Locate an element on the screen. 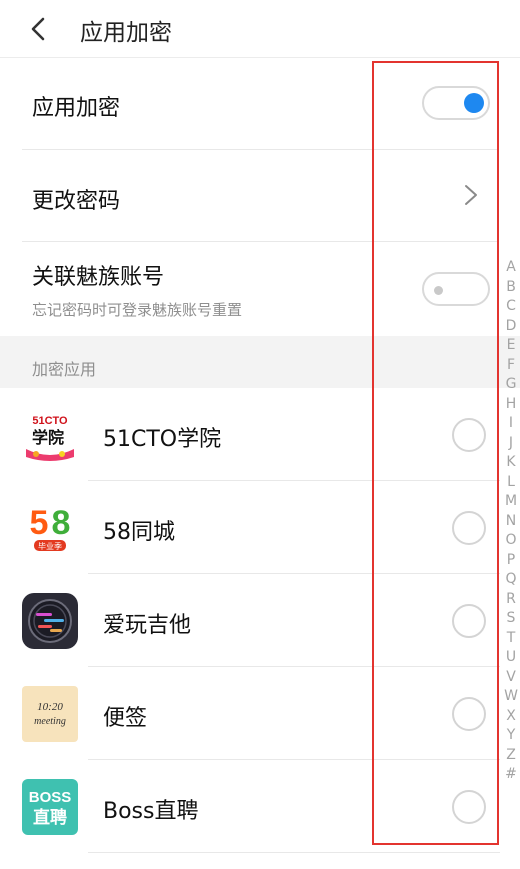 Image resolution: width=520 pixels, height=869 pixels. alphabet-index-letter: P is located at coordinates (511, 561).